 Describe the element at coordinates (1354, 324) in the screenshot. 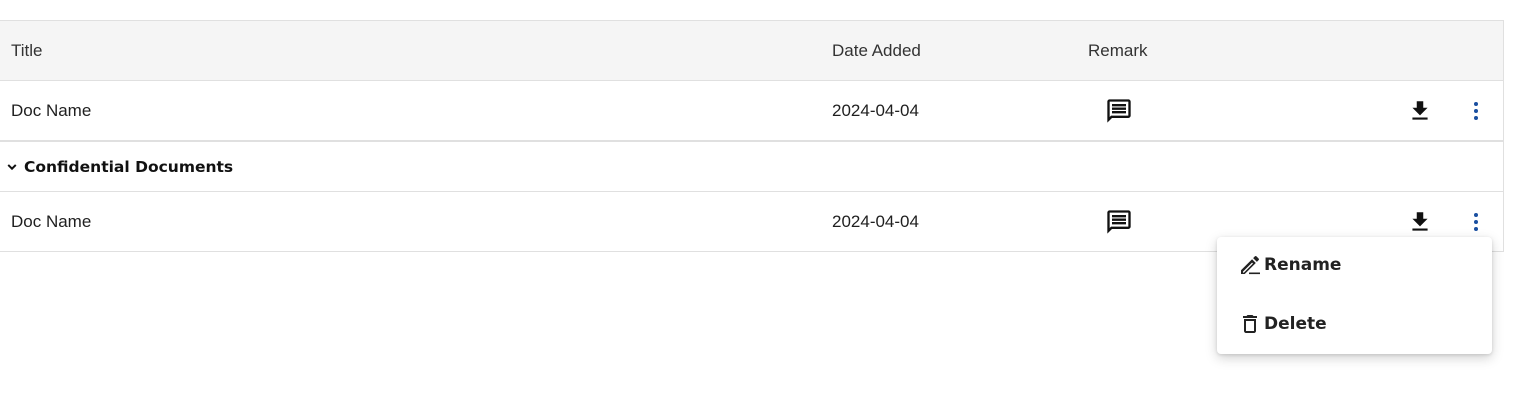

I see `delete-menu-item: Delete` at that location.